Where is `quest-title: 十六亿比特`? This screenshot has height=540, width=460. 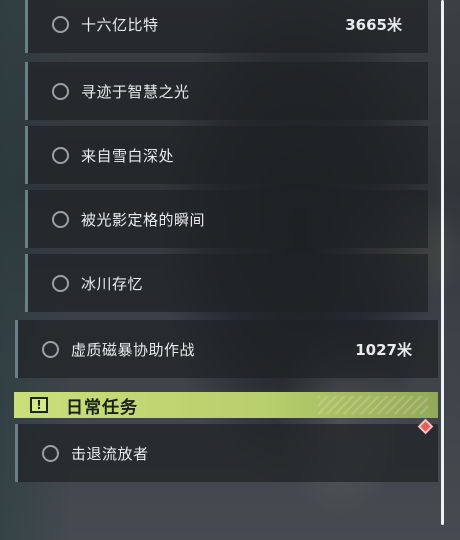 quest-title: 十六亿比特 is located at coordinates (120, 24).